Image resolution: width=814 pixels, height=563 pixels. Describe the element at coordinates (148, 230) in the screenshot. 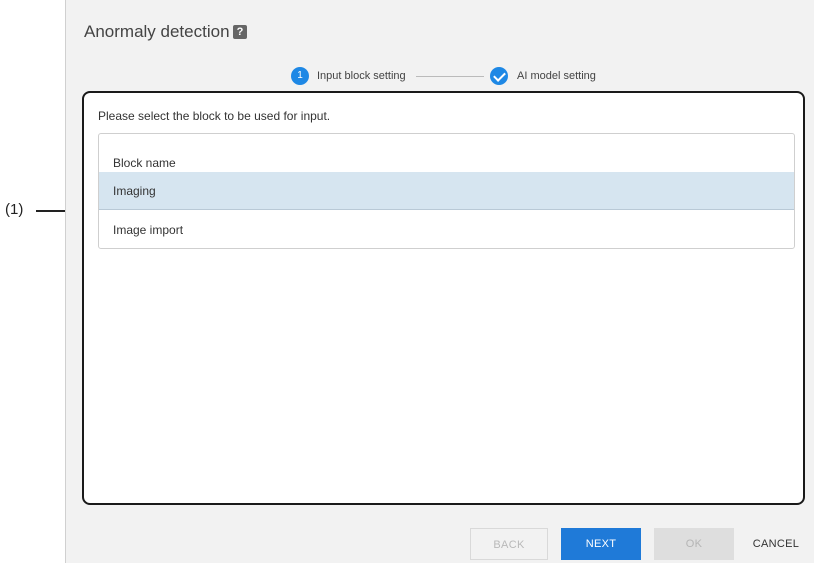

I see `row-label: Image import` at that location.